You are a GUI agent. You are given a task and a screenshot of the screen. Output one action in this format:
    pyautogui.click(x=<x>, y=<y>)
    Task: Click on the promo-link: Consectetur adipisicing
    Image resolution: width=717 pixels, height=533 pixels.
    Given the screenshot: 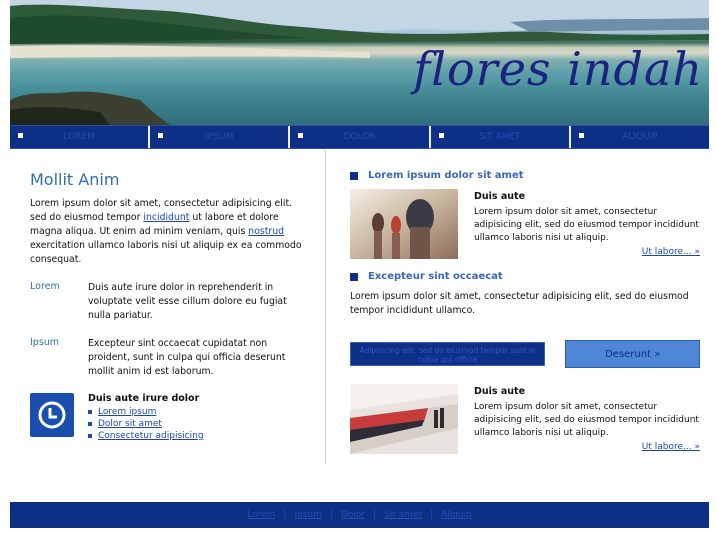 What is the action you would take?
    pyautogui.click(x=151, y=436)
    